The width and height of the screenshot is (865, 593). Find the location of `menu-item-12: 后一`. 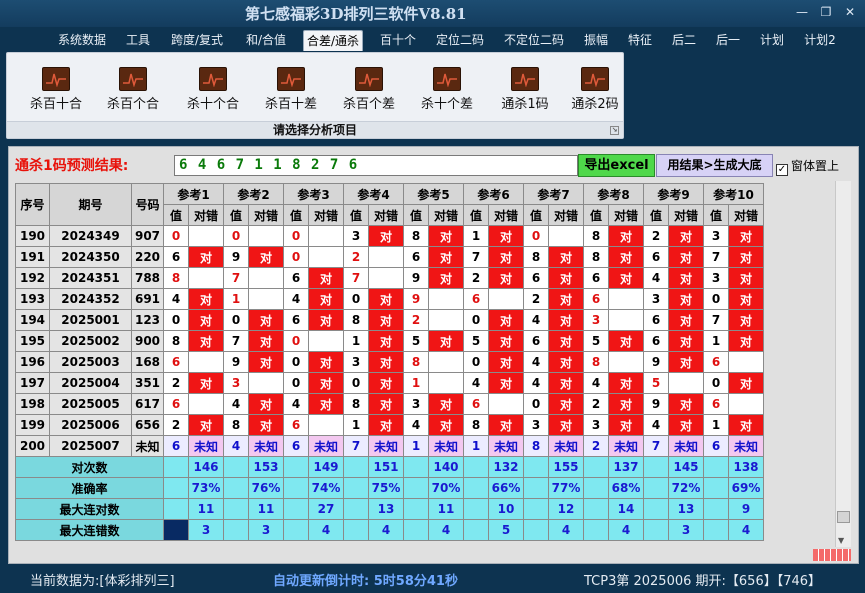

menu-item-12: 后一 is located at coordinates (728, 40).